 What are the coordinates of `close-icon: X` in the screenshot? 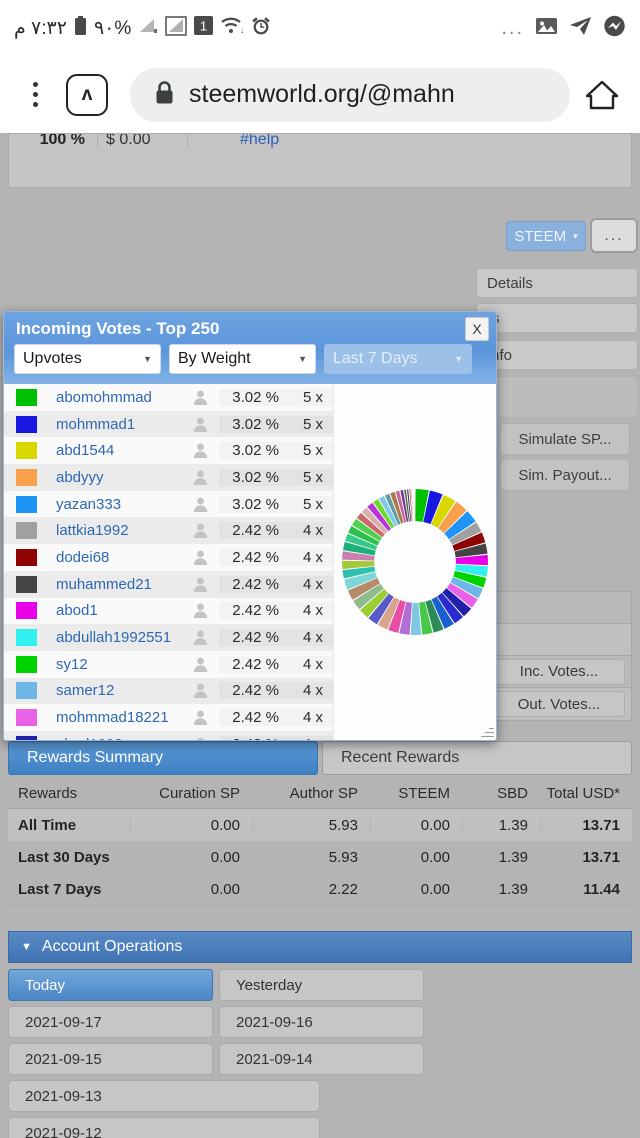 It's located at (477, 329).